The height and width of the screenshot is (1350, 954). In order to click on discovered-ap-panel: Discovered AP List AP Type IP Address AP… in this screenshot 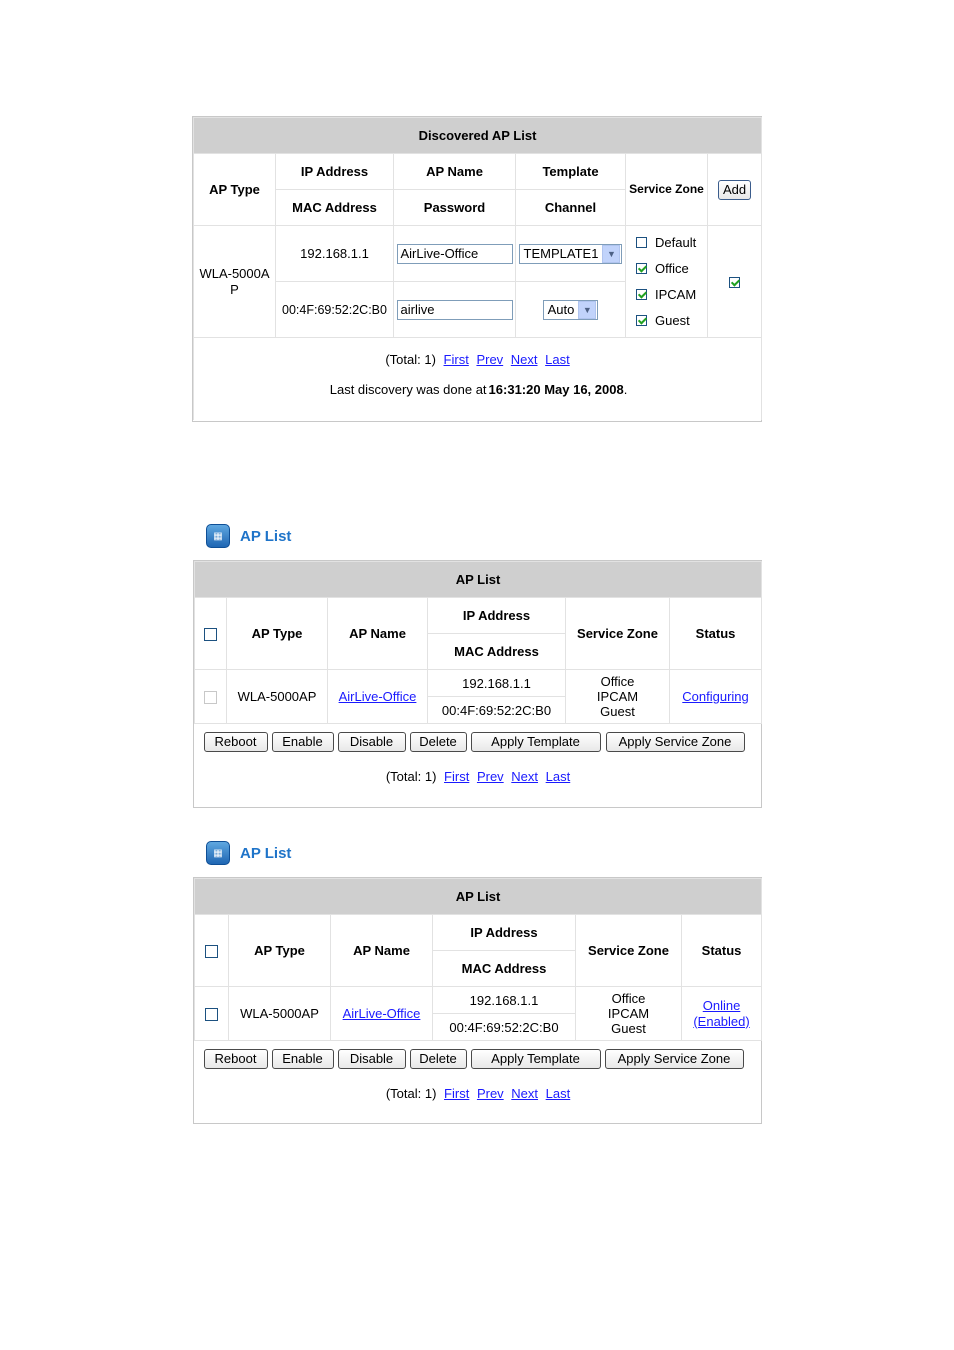, I will do `click(477, 269)`.